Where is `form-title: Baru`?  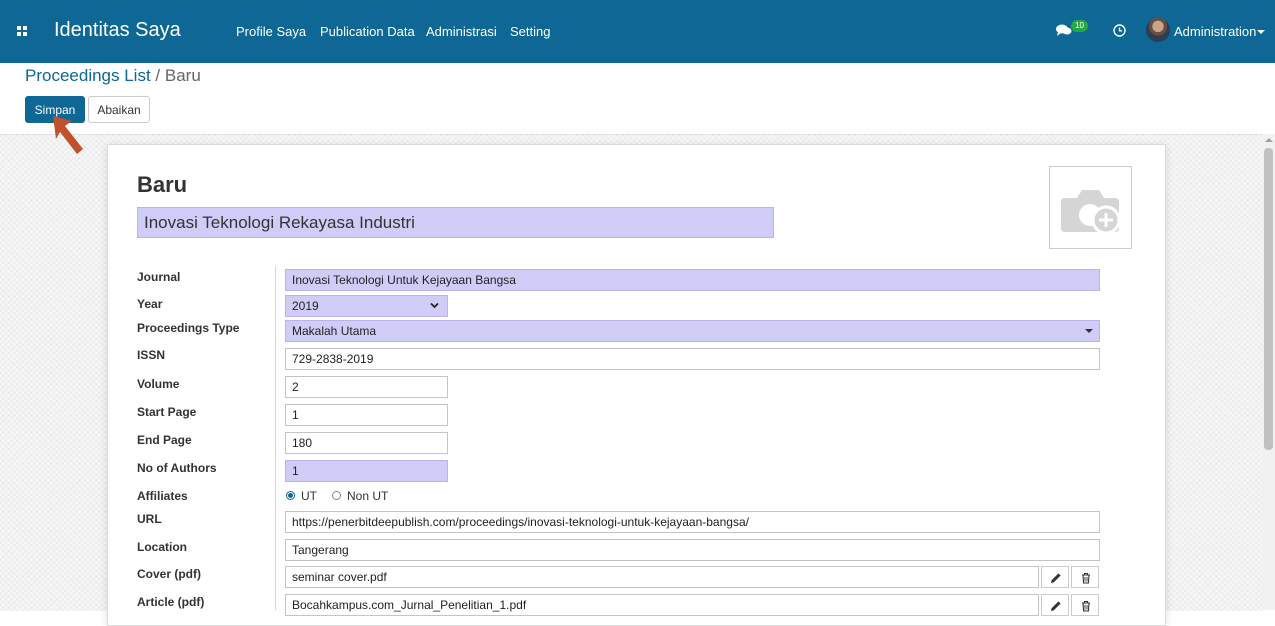
form-title: Baru is located at coordinates (162, 184).